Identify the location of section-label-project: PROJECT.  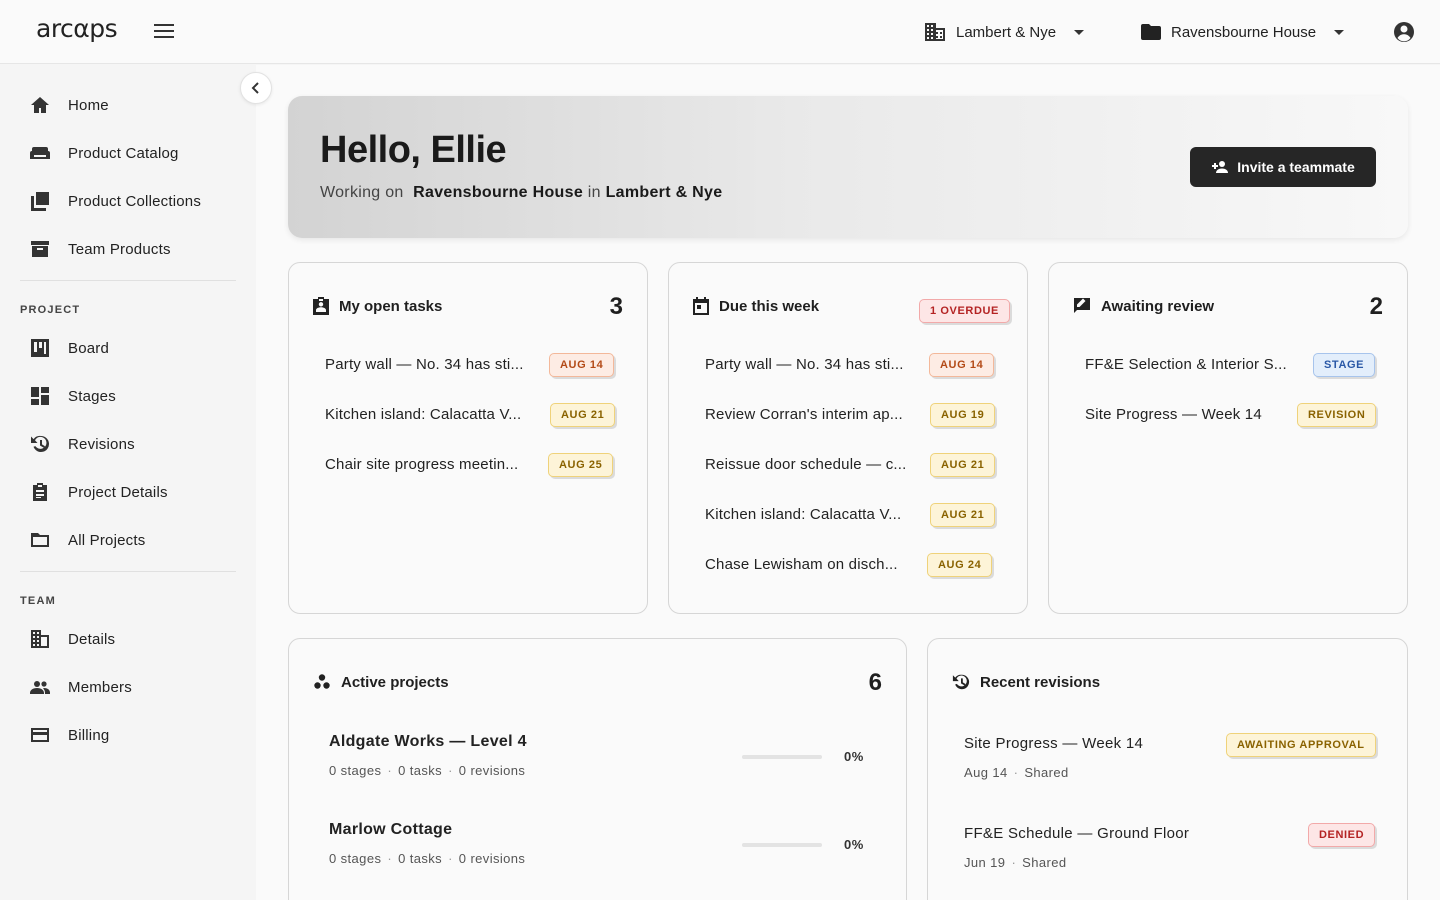
(50, 310).